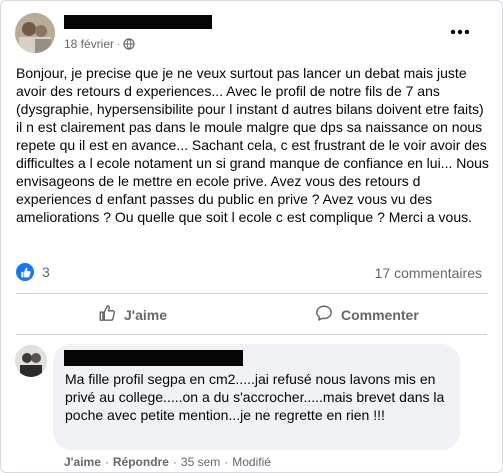 The height and width of the screenshot is (473, 503). I want to click on author-name-redacted, so click(138, 22).